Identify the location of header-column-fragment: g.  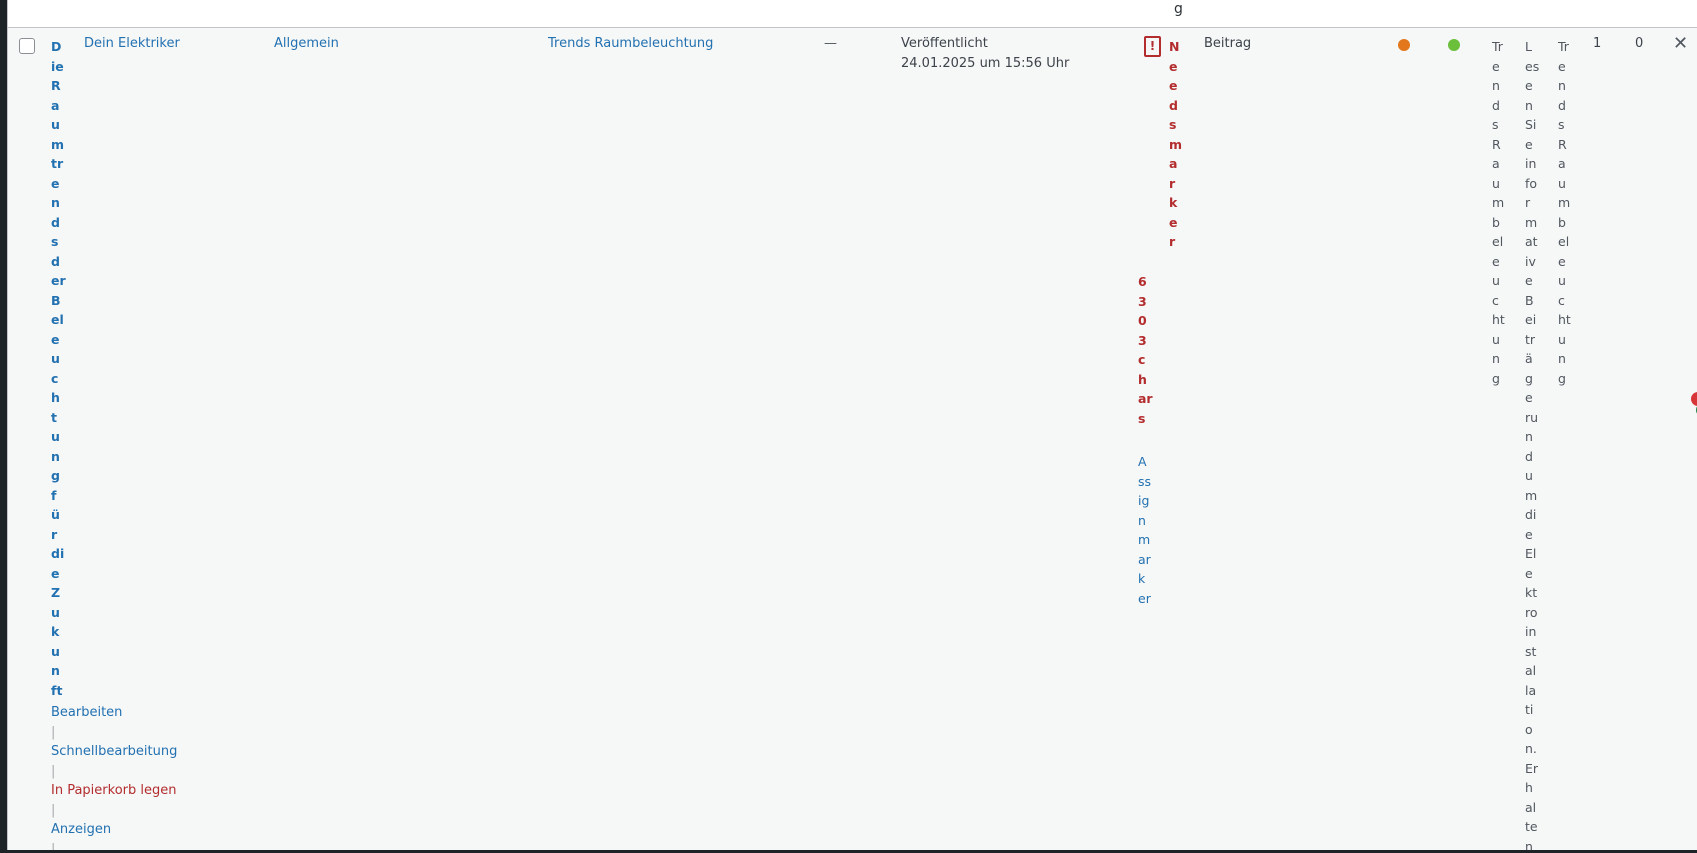
(1178, 9).